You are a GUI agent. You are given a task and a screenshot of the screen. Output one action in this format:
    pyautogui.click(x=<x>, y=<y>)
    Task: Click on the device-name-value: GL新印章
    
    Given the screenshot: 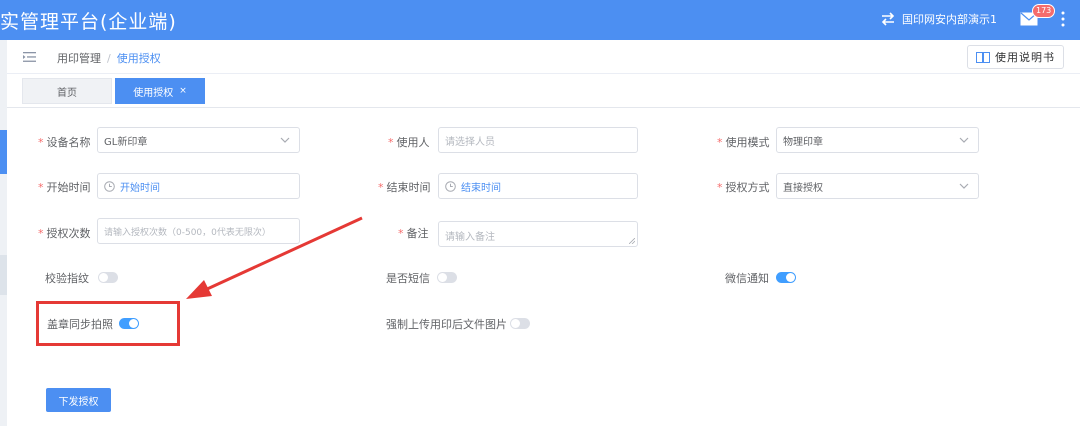 What is the action you would take?
    pyautogui.click(x=126, y=142)
    